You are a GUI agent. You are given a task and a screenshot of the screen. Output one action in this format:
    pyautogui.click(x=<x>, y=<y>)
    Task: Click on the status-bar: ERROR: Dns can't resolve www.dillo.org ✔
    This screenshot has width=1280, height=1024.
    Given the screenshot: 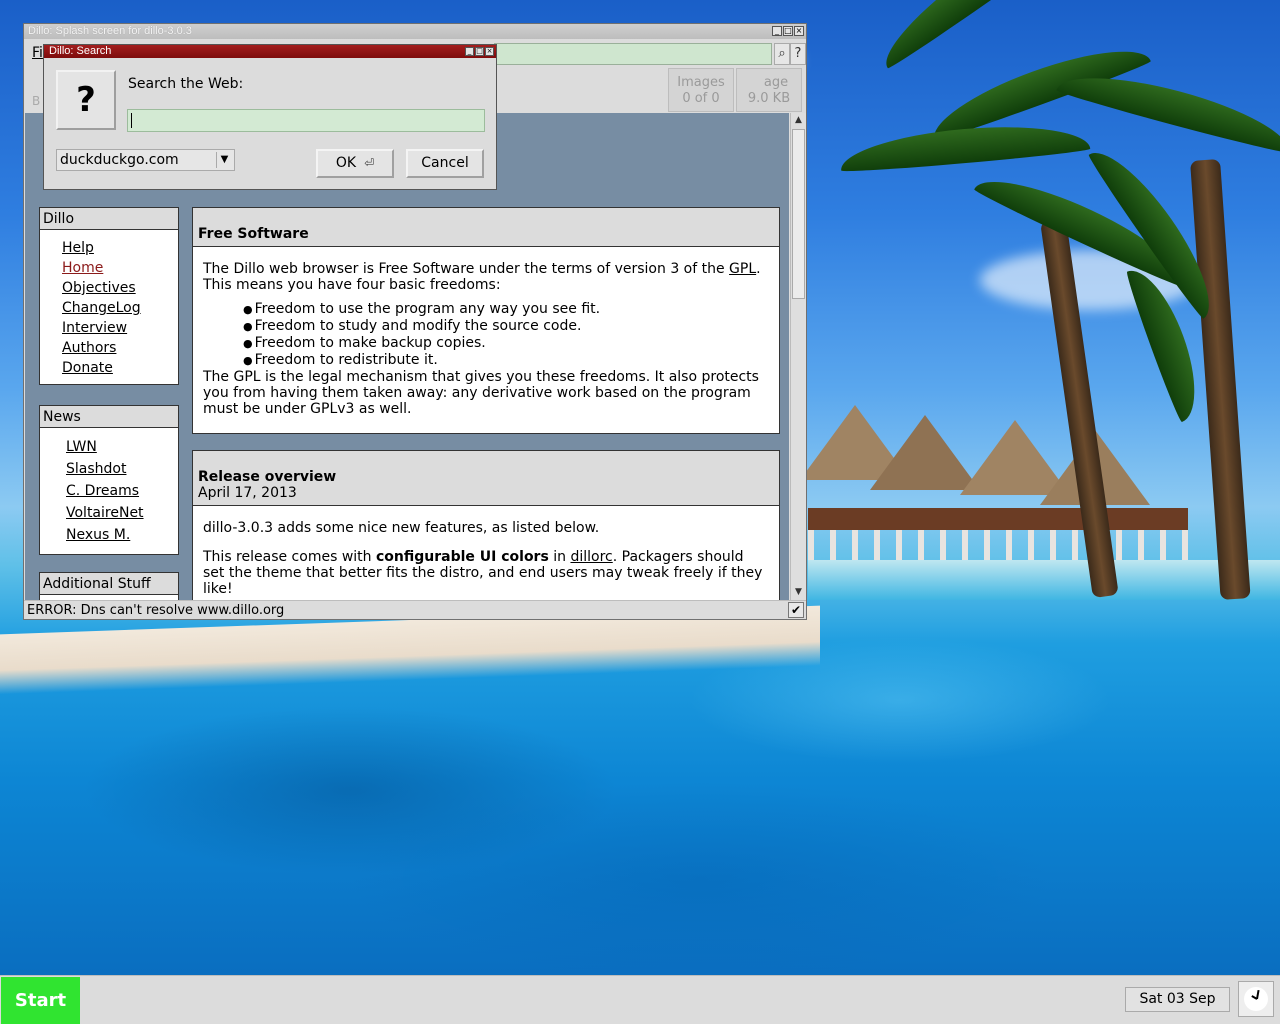 What is the action you would take?
    pyautogui.click(x=415, y=609)
    